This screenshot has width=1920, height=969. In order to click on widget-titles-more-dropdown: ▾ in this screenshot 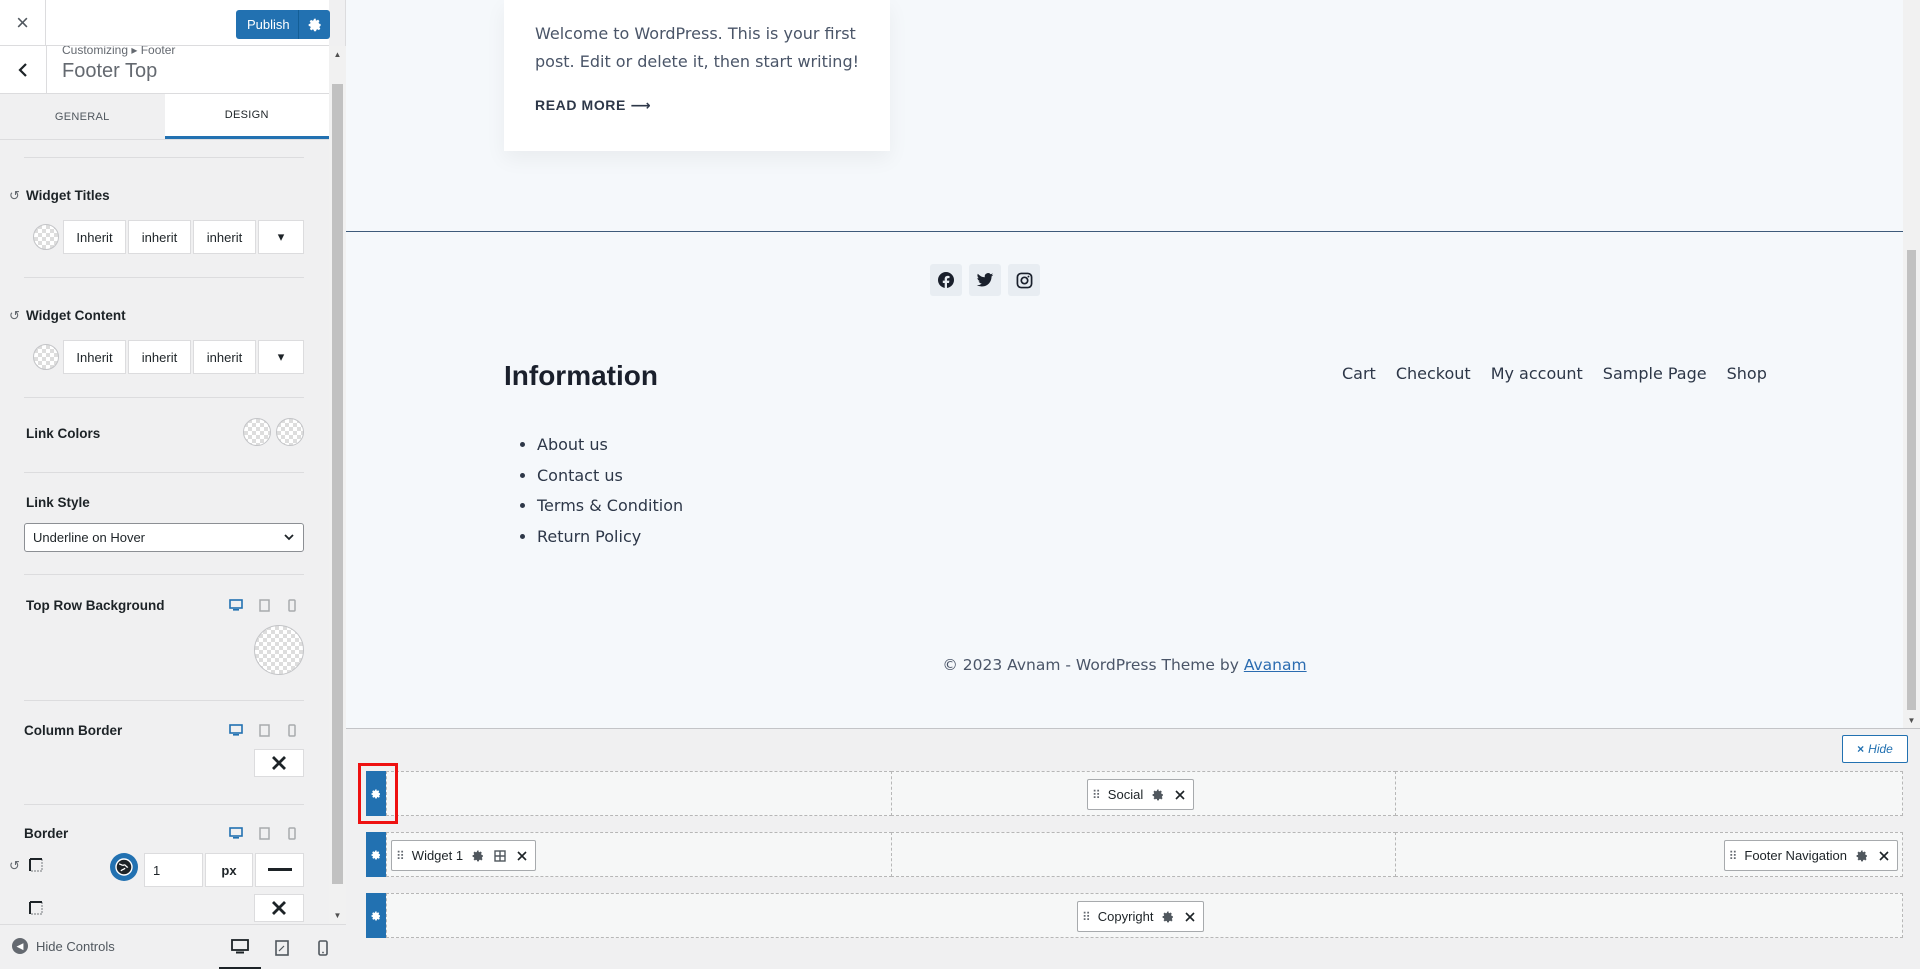, I will do `click(281, 237)`.